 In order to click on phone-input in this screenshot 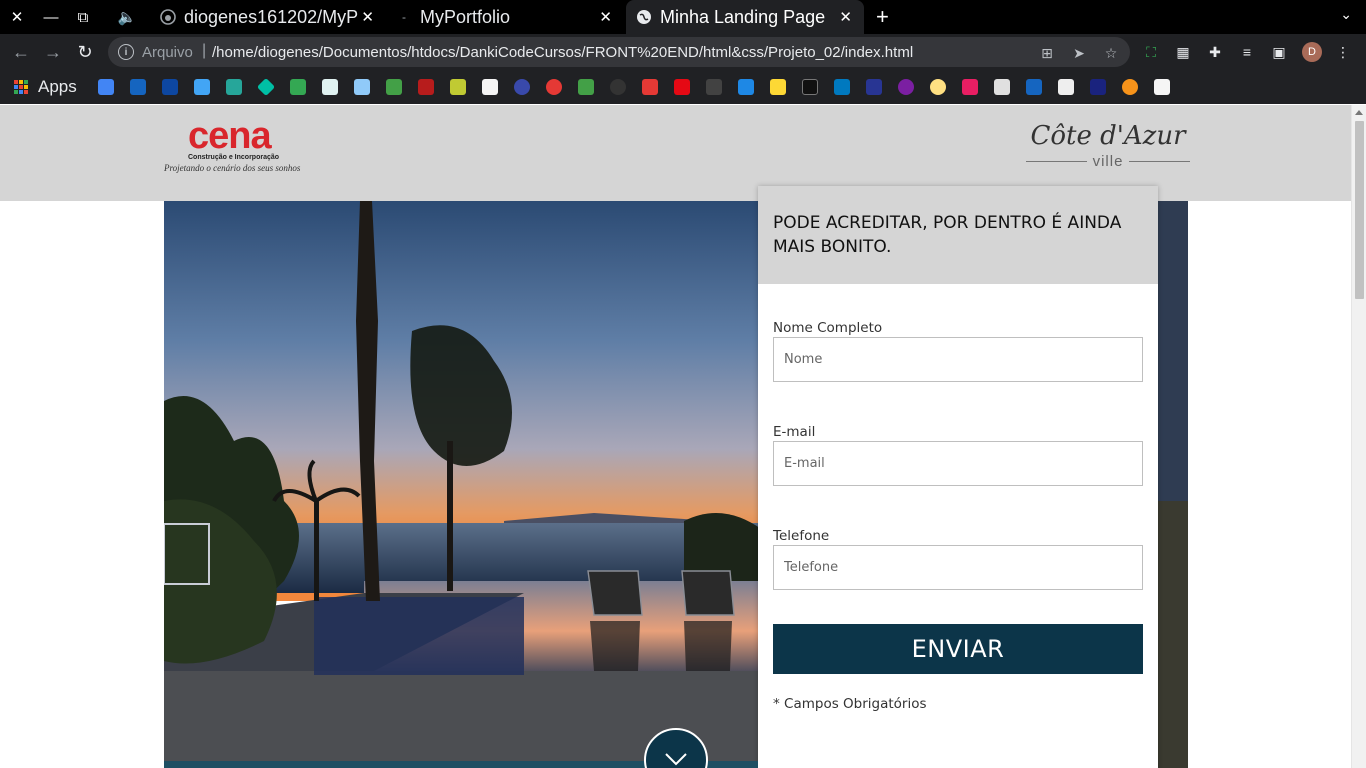, I will do `click(958, 567)`.